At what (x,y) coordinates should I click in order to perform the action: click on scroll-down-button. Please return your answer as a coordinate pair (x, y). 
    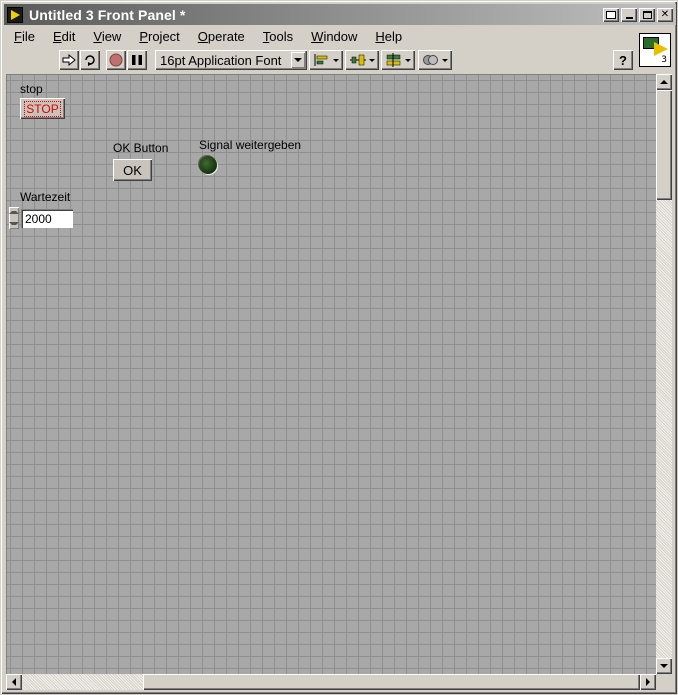
    Looking at the image, I should click on (664, 666).